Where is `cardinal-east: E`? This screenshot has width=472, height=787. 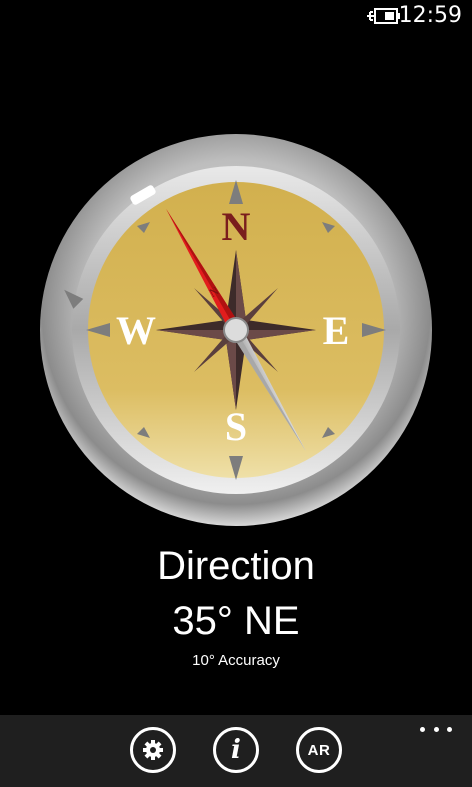 cardinal-east: E is located at coordinates (336, 330).